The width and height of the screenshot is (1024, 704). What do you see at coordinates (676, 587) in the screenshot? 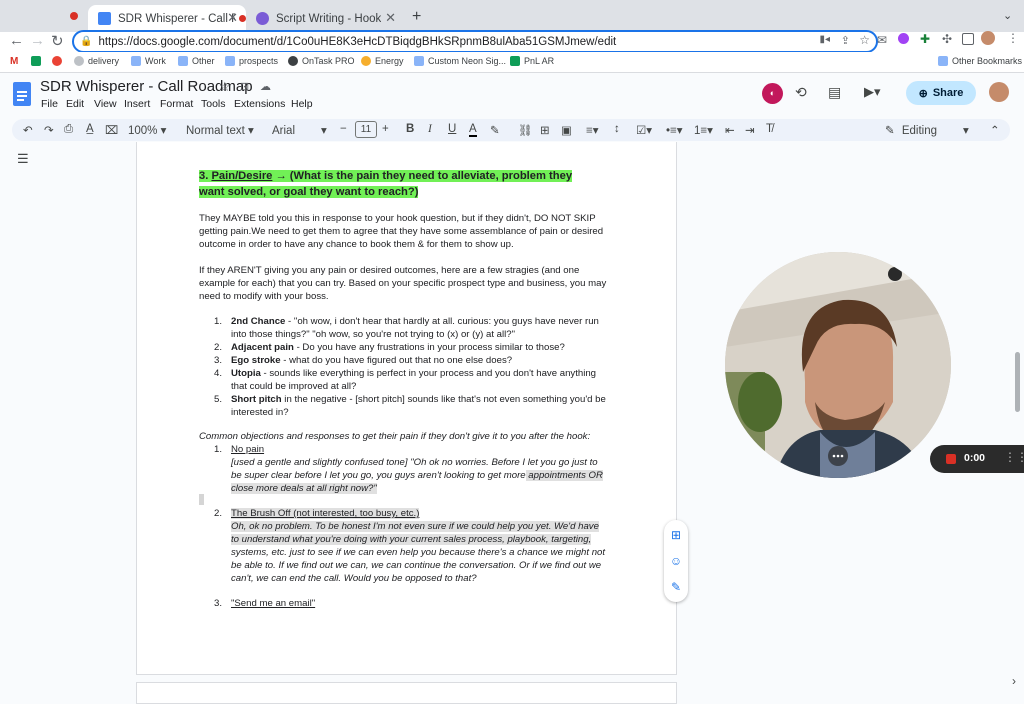
I see `suggest-edits-icon: ✎` at bounding box center [676, 587].